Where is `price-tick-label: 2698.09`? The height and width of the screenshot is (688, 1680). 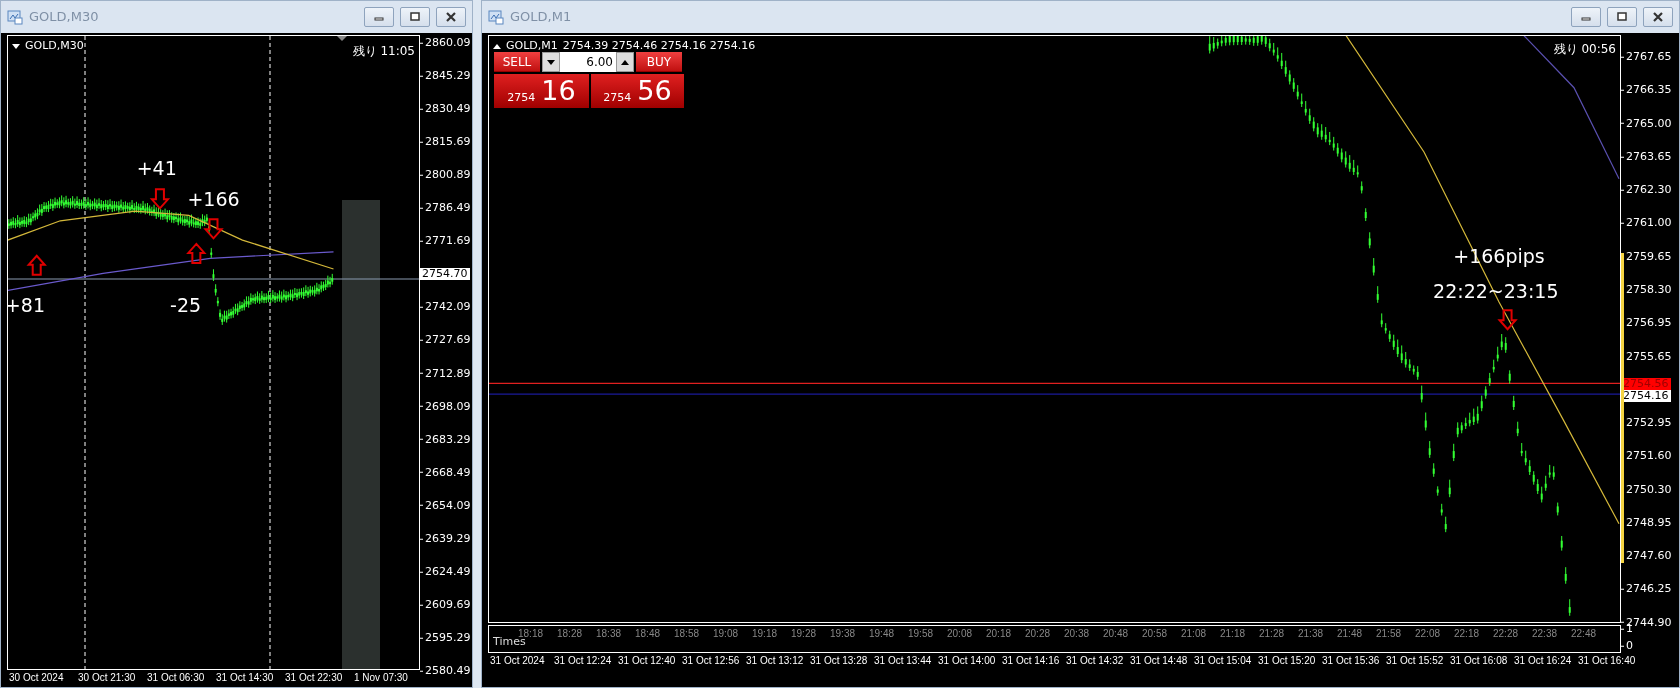 price-tick-label: 2698.09 is located at coordinates (445, 406).